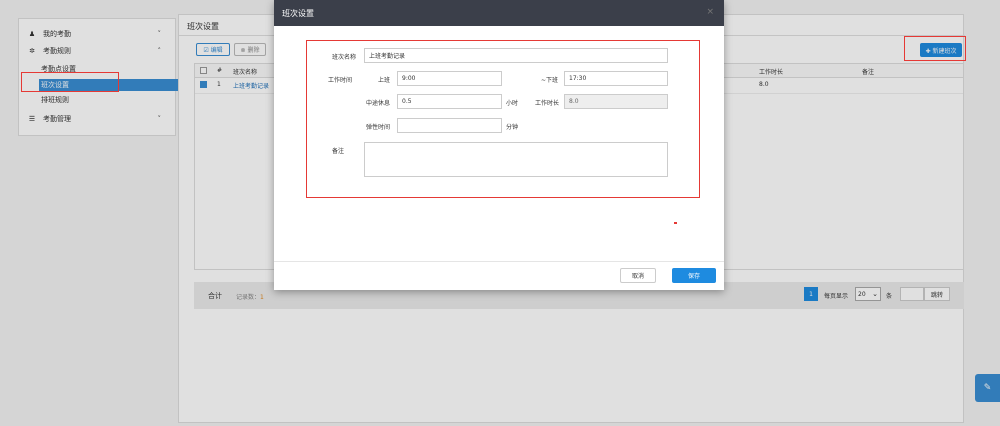  I want to click on annotation-dot, so click(675, 223).